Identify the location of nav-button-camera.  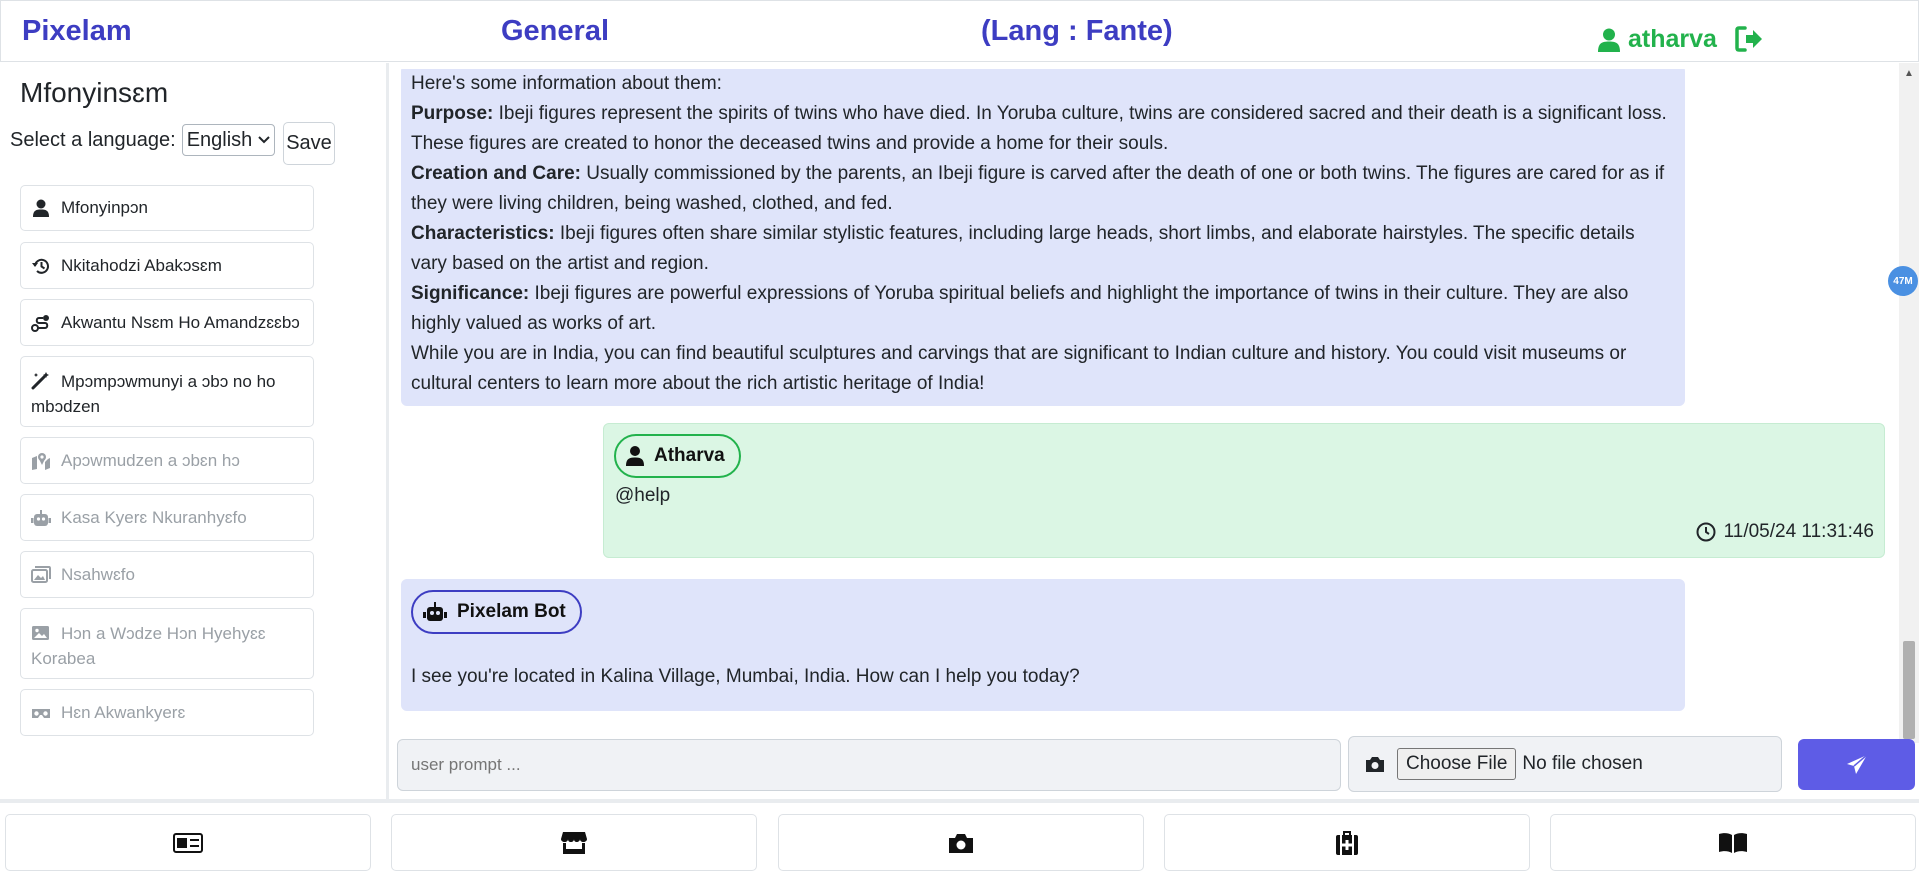
(961, 842).